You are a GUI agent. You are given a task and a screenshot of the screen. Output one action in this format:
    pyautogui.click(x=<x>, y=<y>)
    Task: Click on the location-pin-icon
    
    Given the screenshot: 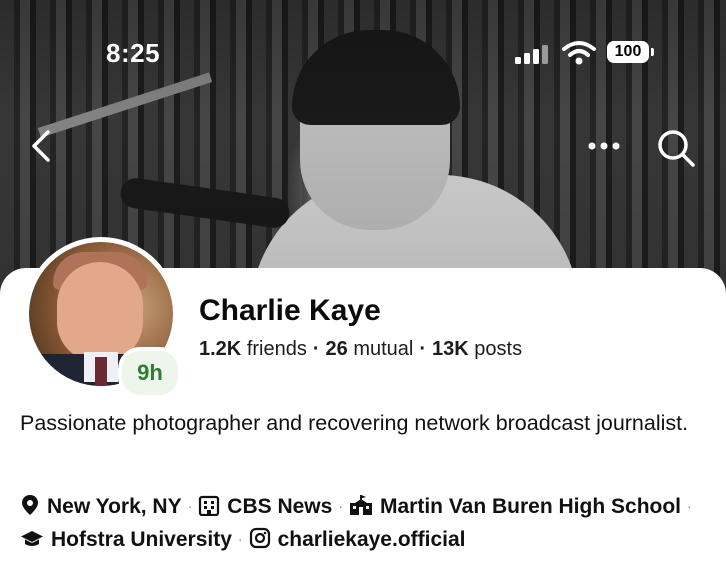 What is the action you would take?
    pyautogui.click(x=30, y=505)
    